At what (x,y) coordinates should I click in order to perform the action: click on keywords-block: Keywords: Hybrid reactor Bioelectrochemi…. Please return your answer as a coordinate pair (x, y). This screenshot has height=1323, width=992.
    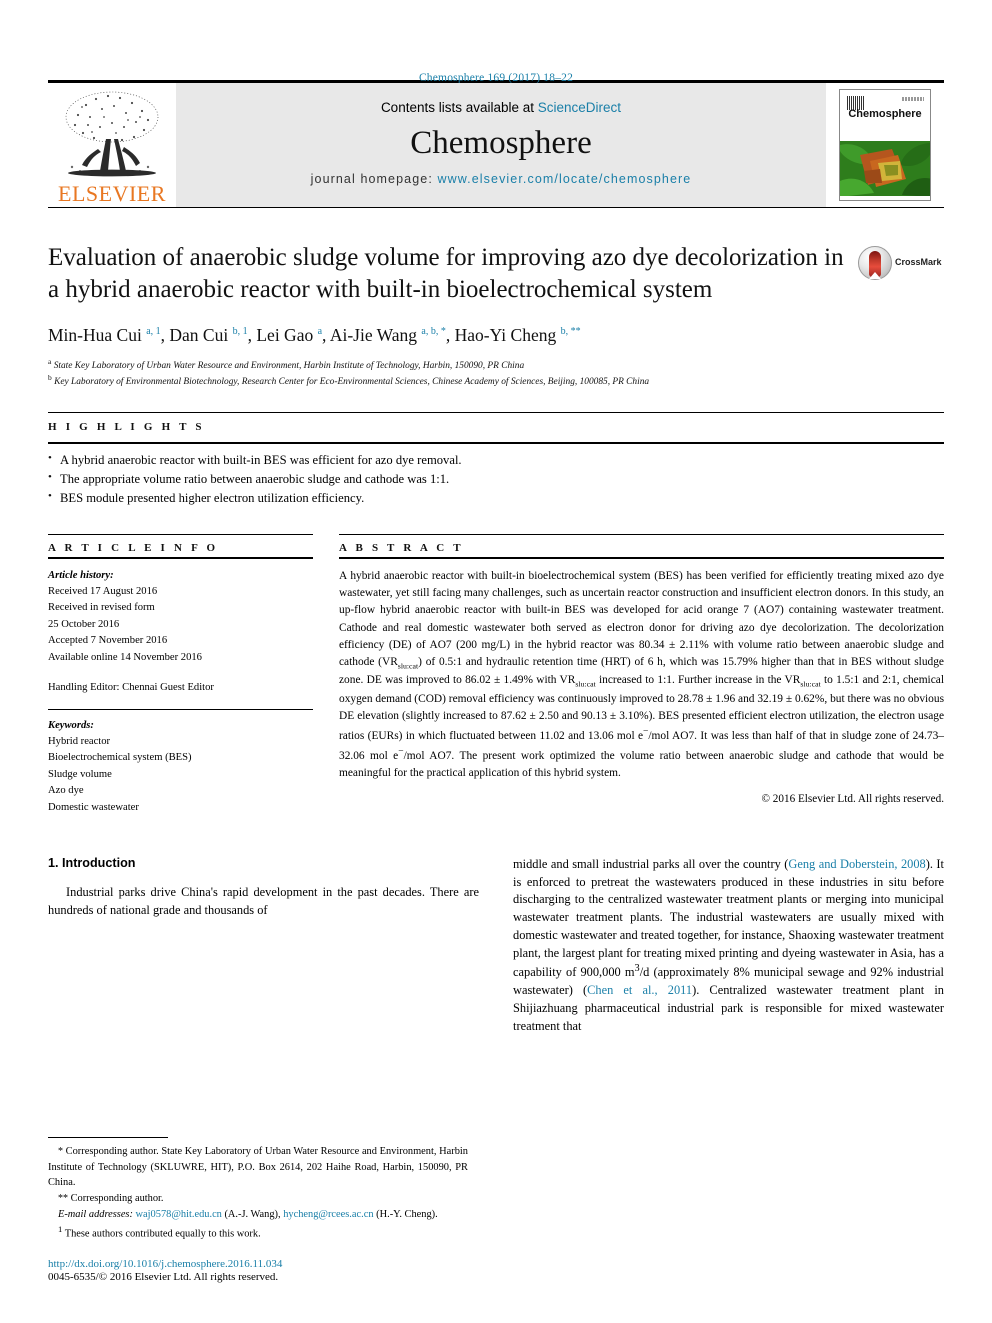
    Looking at the image, I should click on (180, 763).